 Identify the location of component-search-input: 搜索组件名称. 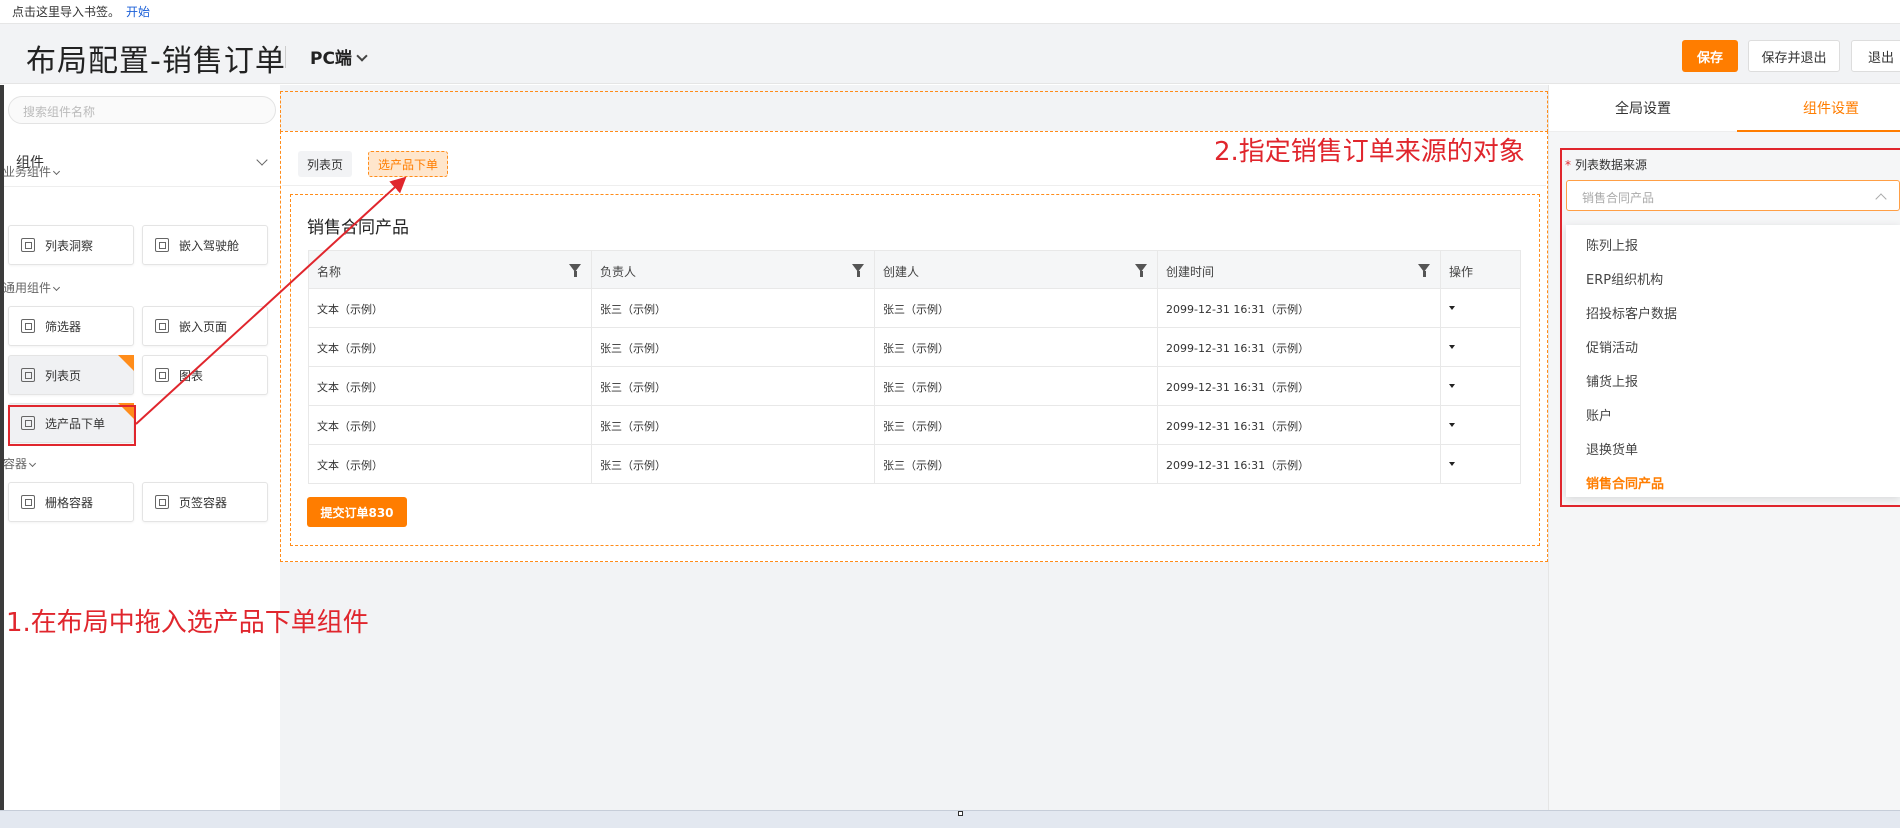
(142, 110).